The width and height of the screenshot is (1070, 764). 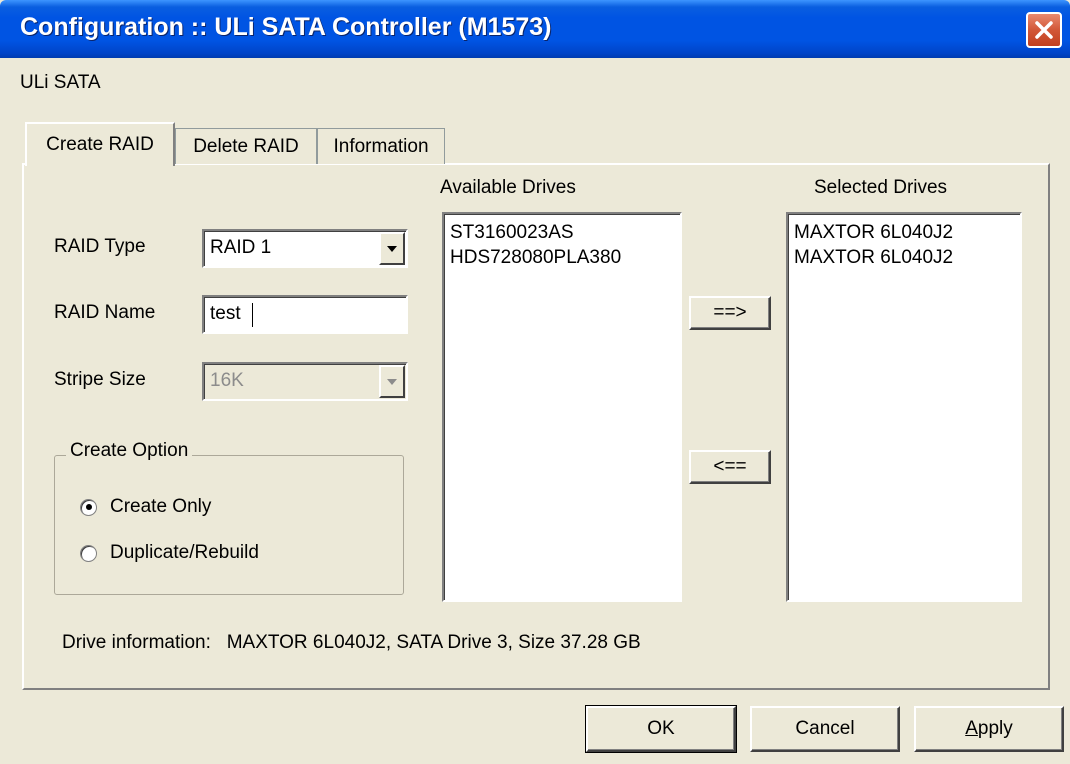 What do you see at coordinates (381, 146) in the screenshot?
I see `tab-information: Information` at bounding box center [381, 146].